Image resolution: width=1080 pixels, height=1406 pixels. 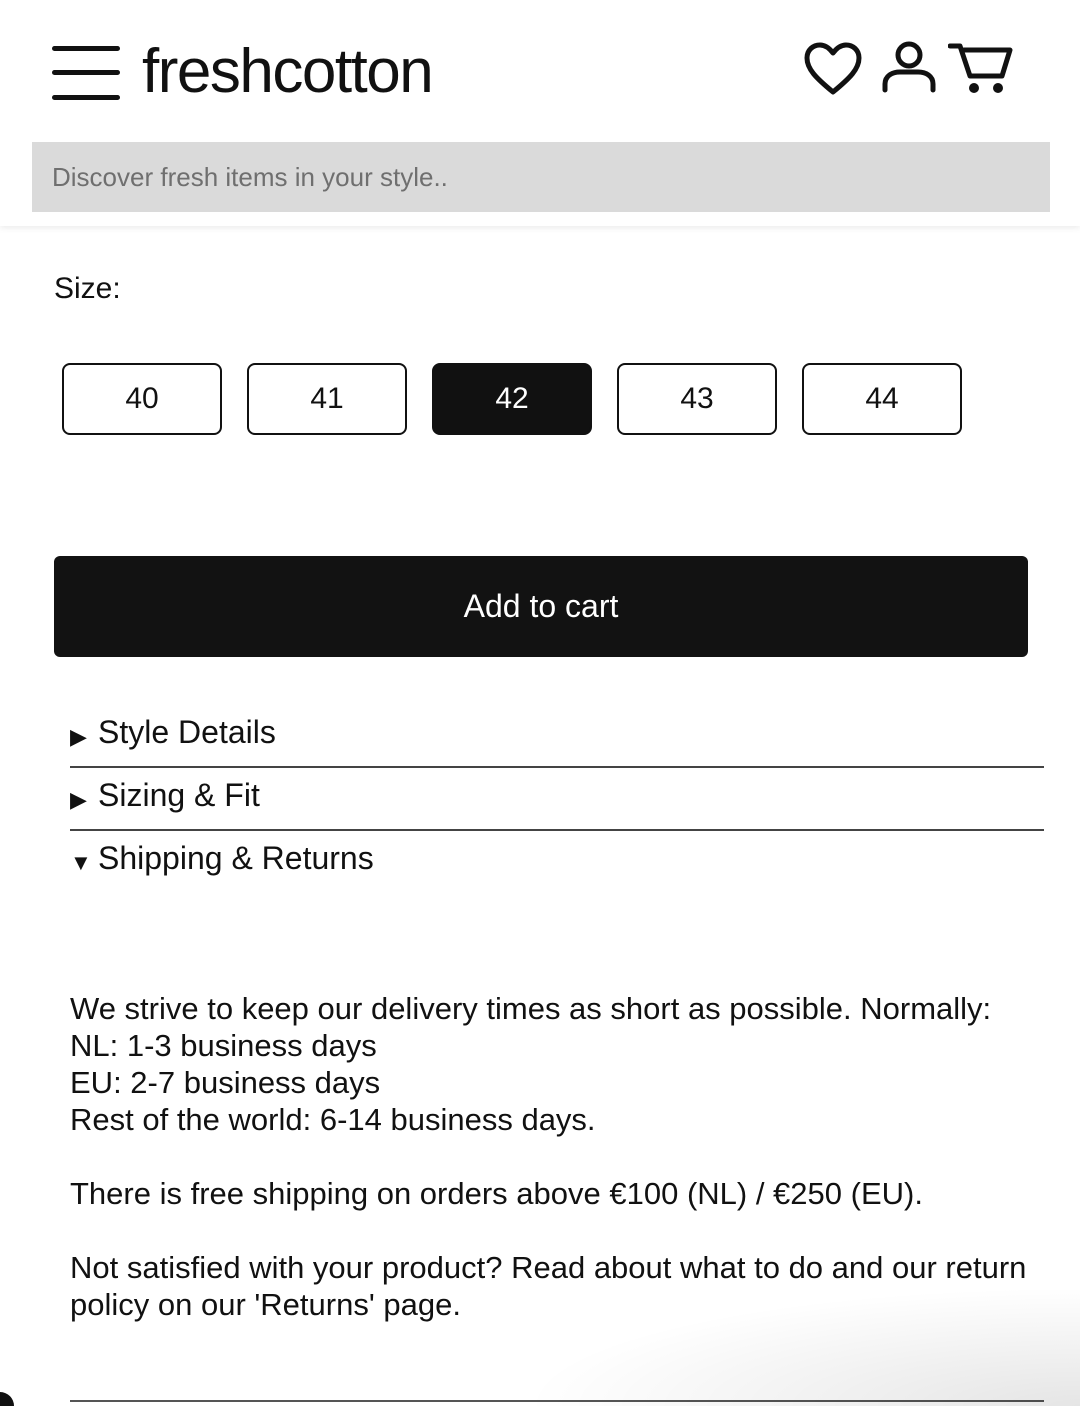 I want to click on shipping-nl: NL: 1-3 business days, so click(x=223, y=1045).